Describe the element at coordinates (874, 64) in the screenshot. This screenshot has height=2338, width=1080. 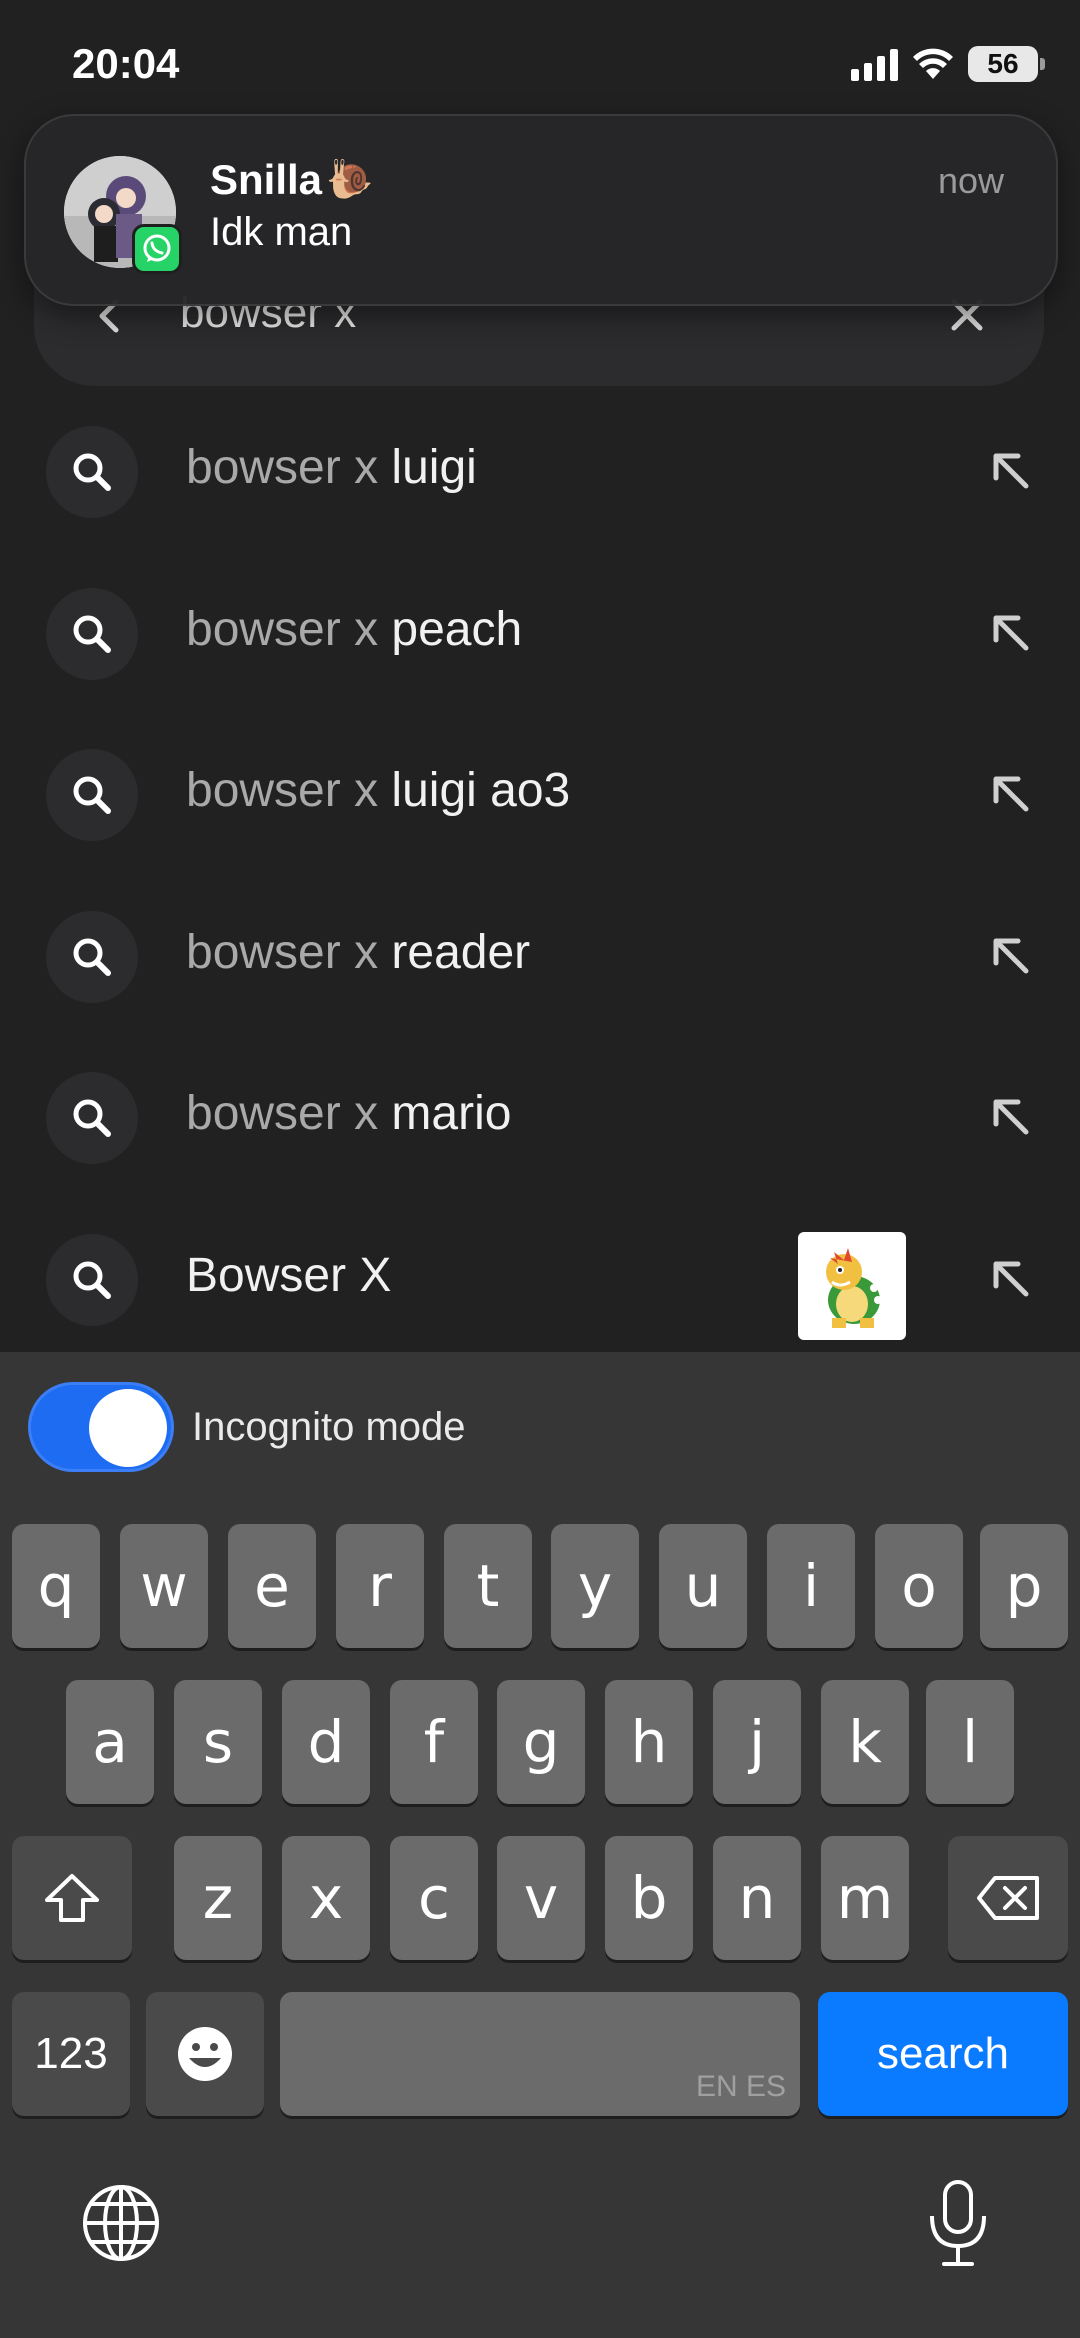
I see `cellular-signal-icon` at that location.